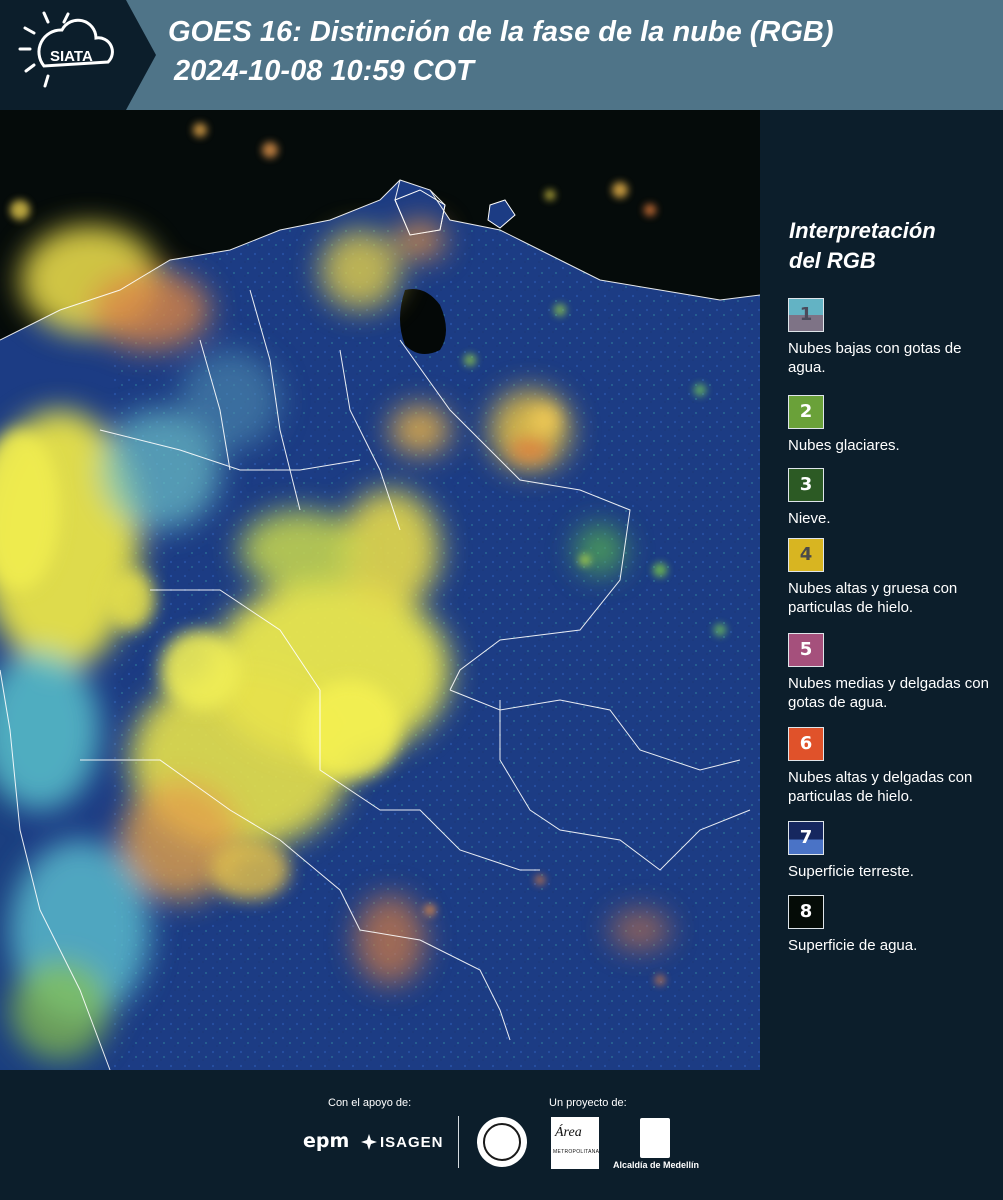  I want to click on legend-item-7: 7 Superficie terreste., so click(893, 851).